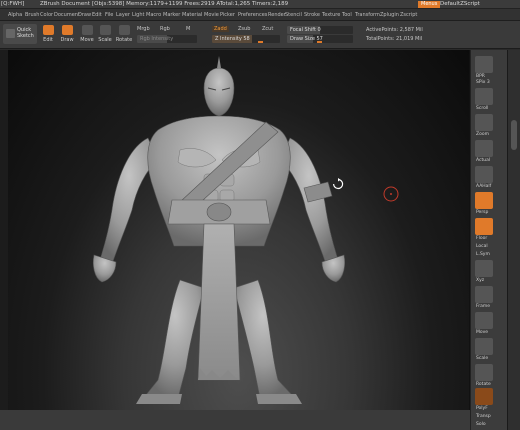  What do you see at coordinates (484, 200) in the screenshot?
I see `persp-button` at bounding box center [484, 200].